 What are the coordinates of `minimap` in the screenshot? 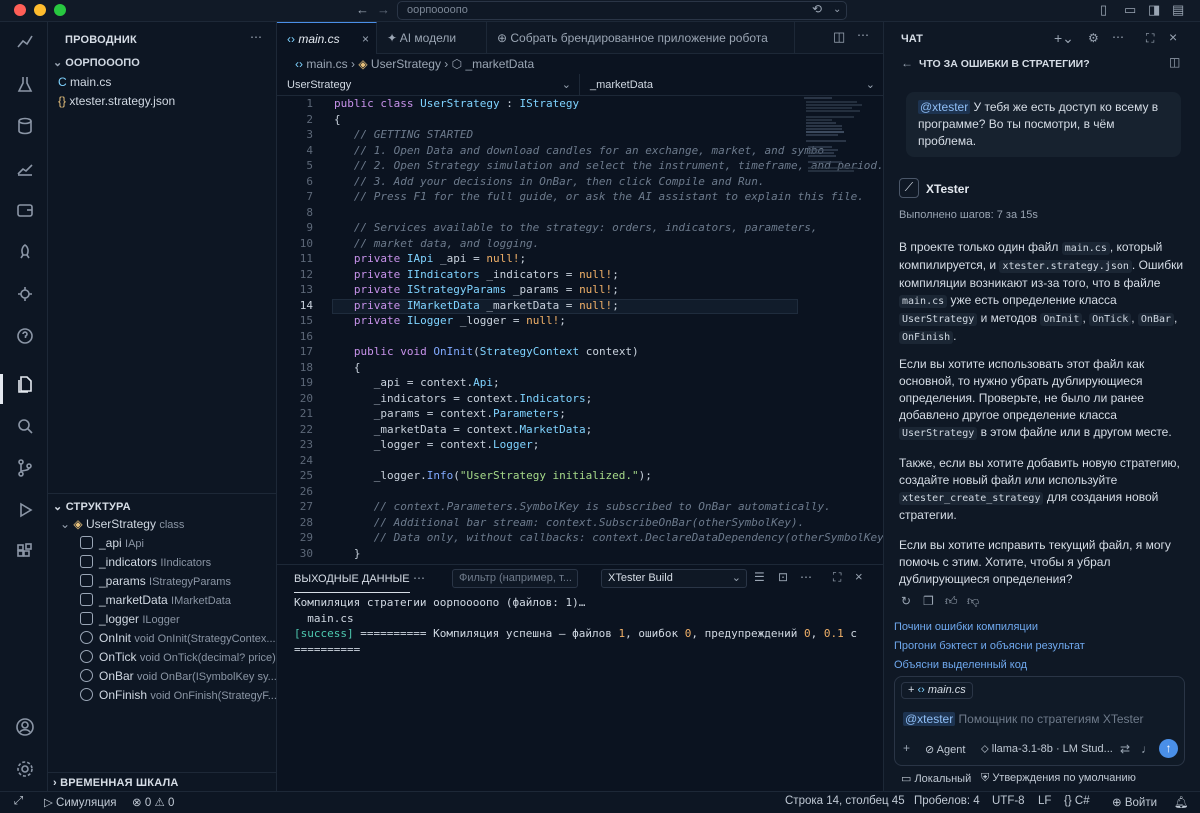 It's located at (834, 136).